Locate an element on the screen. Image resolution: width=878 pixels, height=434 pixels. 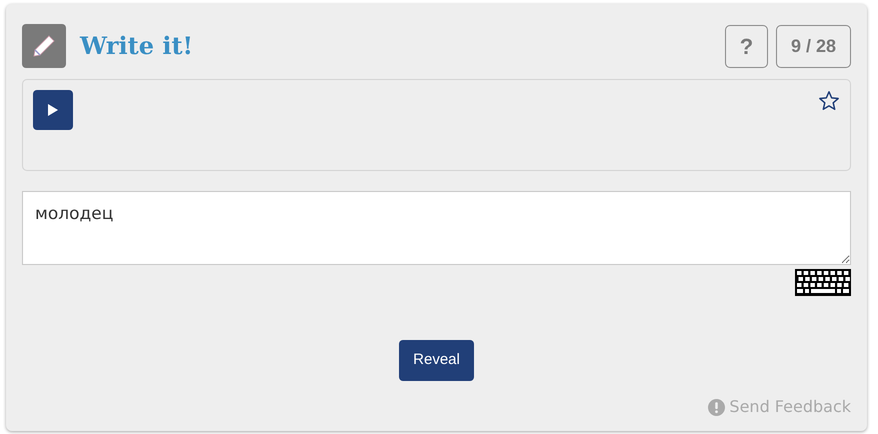
pencil-icon is located at coordinates (44, 46).